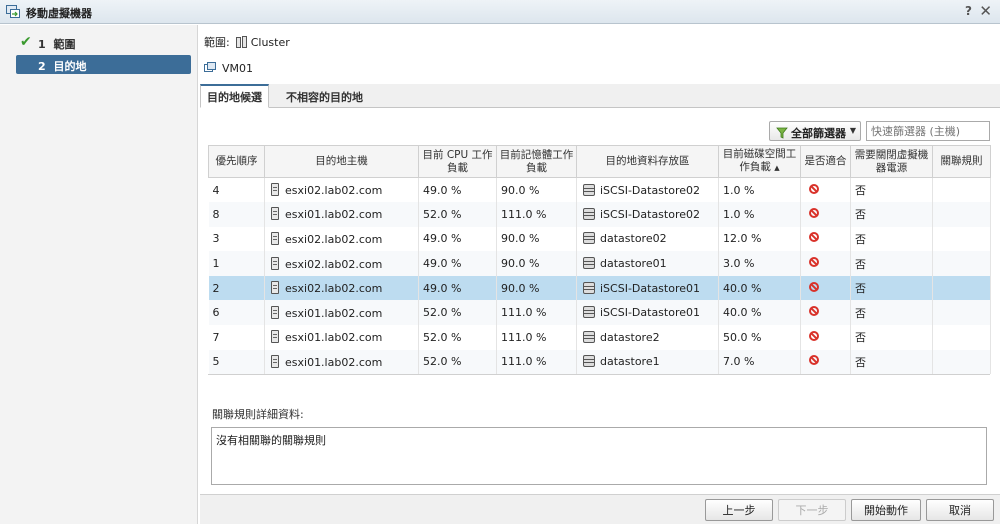  I want to click on cell-datastore: datastore02, so click(647, 239).